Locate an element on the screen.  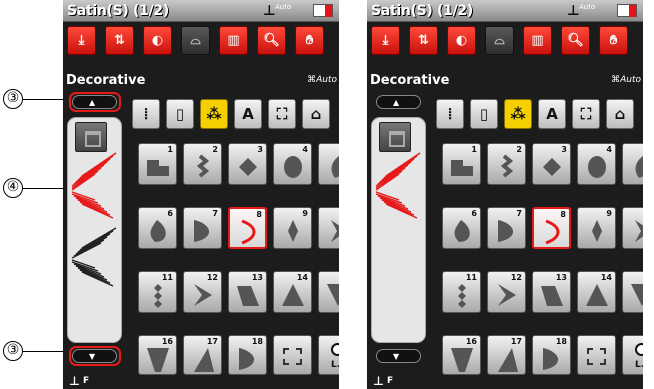
hand-icon: ✋︎ is located at coordinates (613, 40).